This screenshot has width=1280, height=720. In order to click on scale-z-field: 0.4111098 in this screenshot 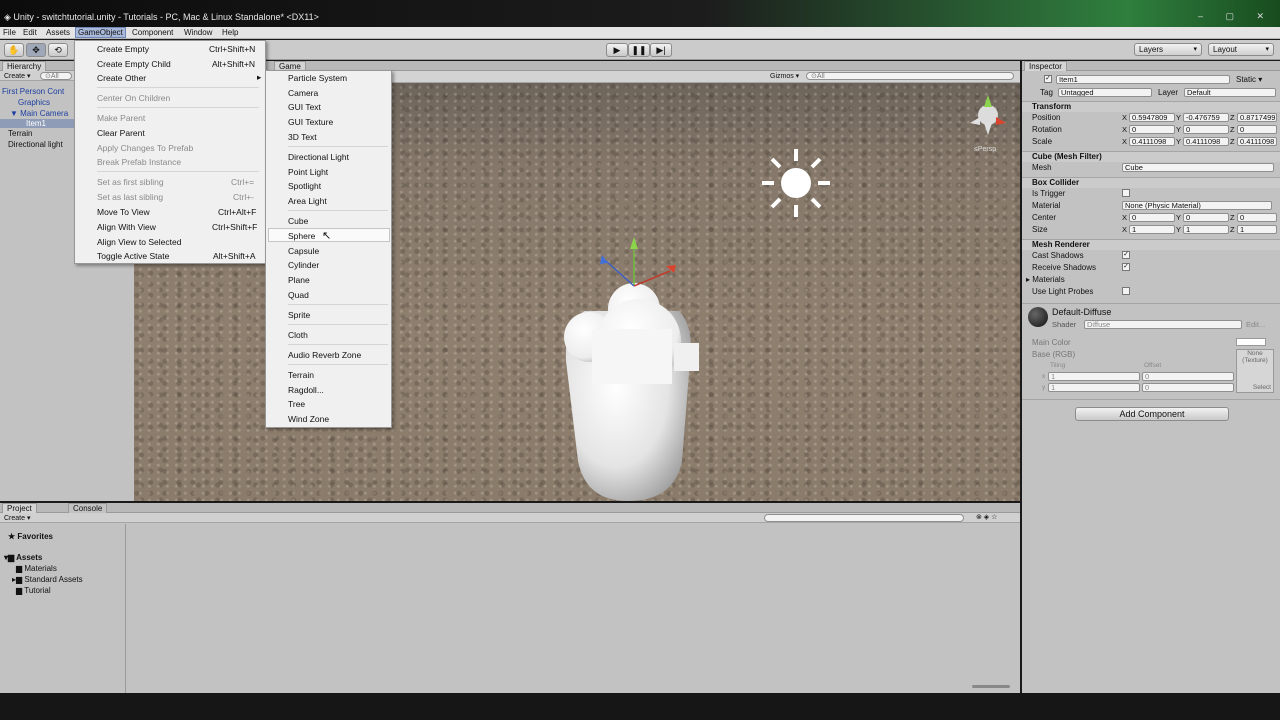, I will do `click(1257, 141)`.